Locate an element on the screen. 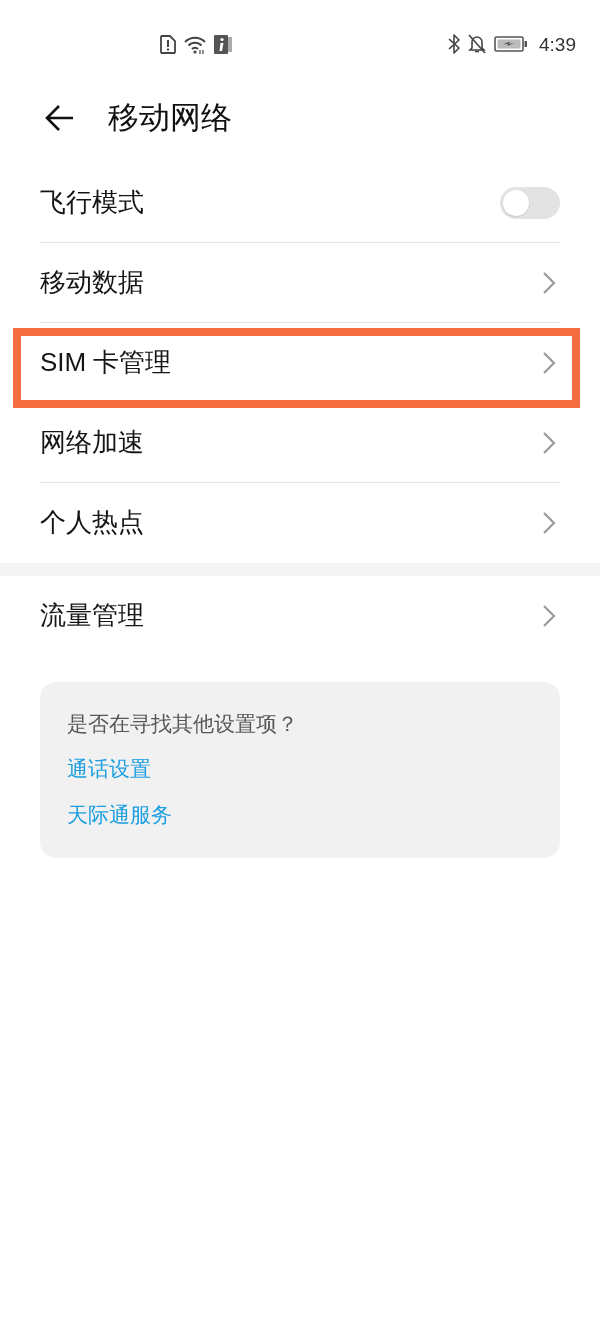 The width and height of the screenshot is (600, 1333). bluetooth-icon is located at coordinates (454, 44).